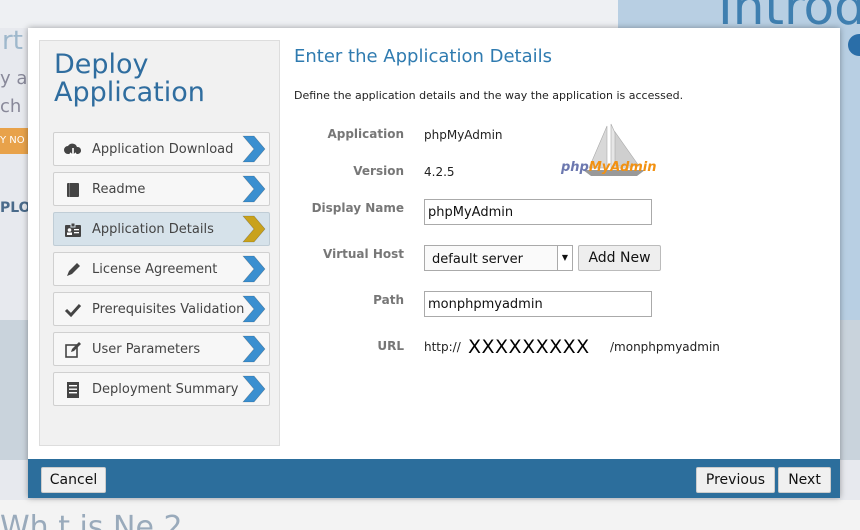 The width and height of the screenshot is (860, 530). I want to click on wizard-step-application-download: Application Download, so click(161, 149).